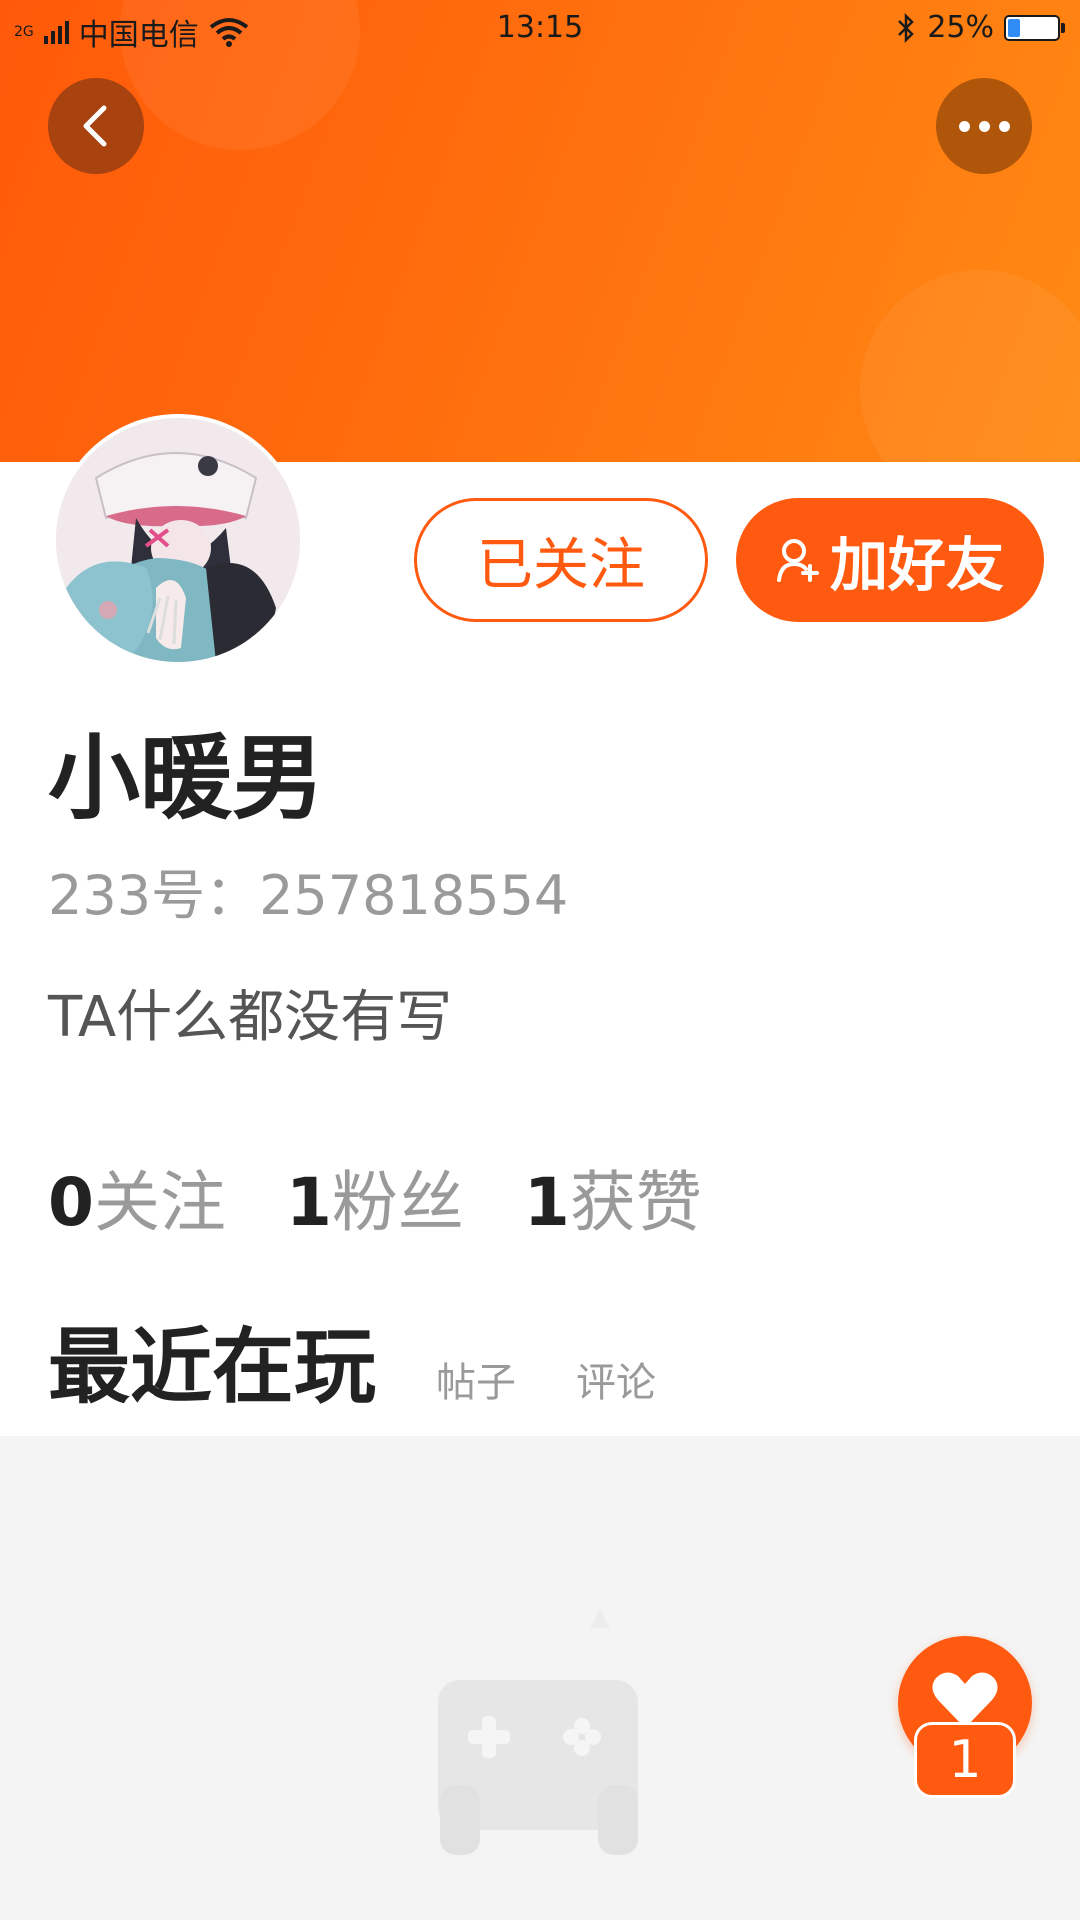  Describe the element at coordinates (159, 1202) in the screenshot. I see `stat-label: 关注` at that location.